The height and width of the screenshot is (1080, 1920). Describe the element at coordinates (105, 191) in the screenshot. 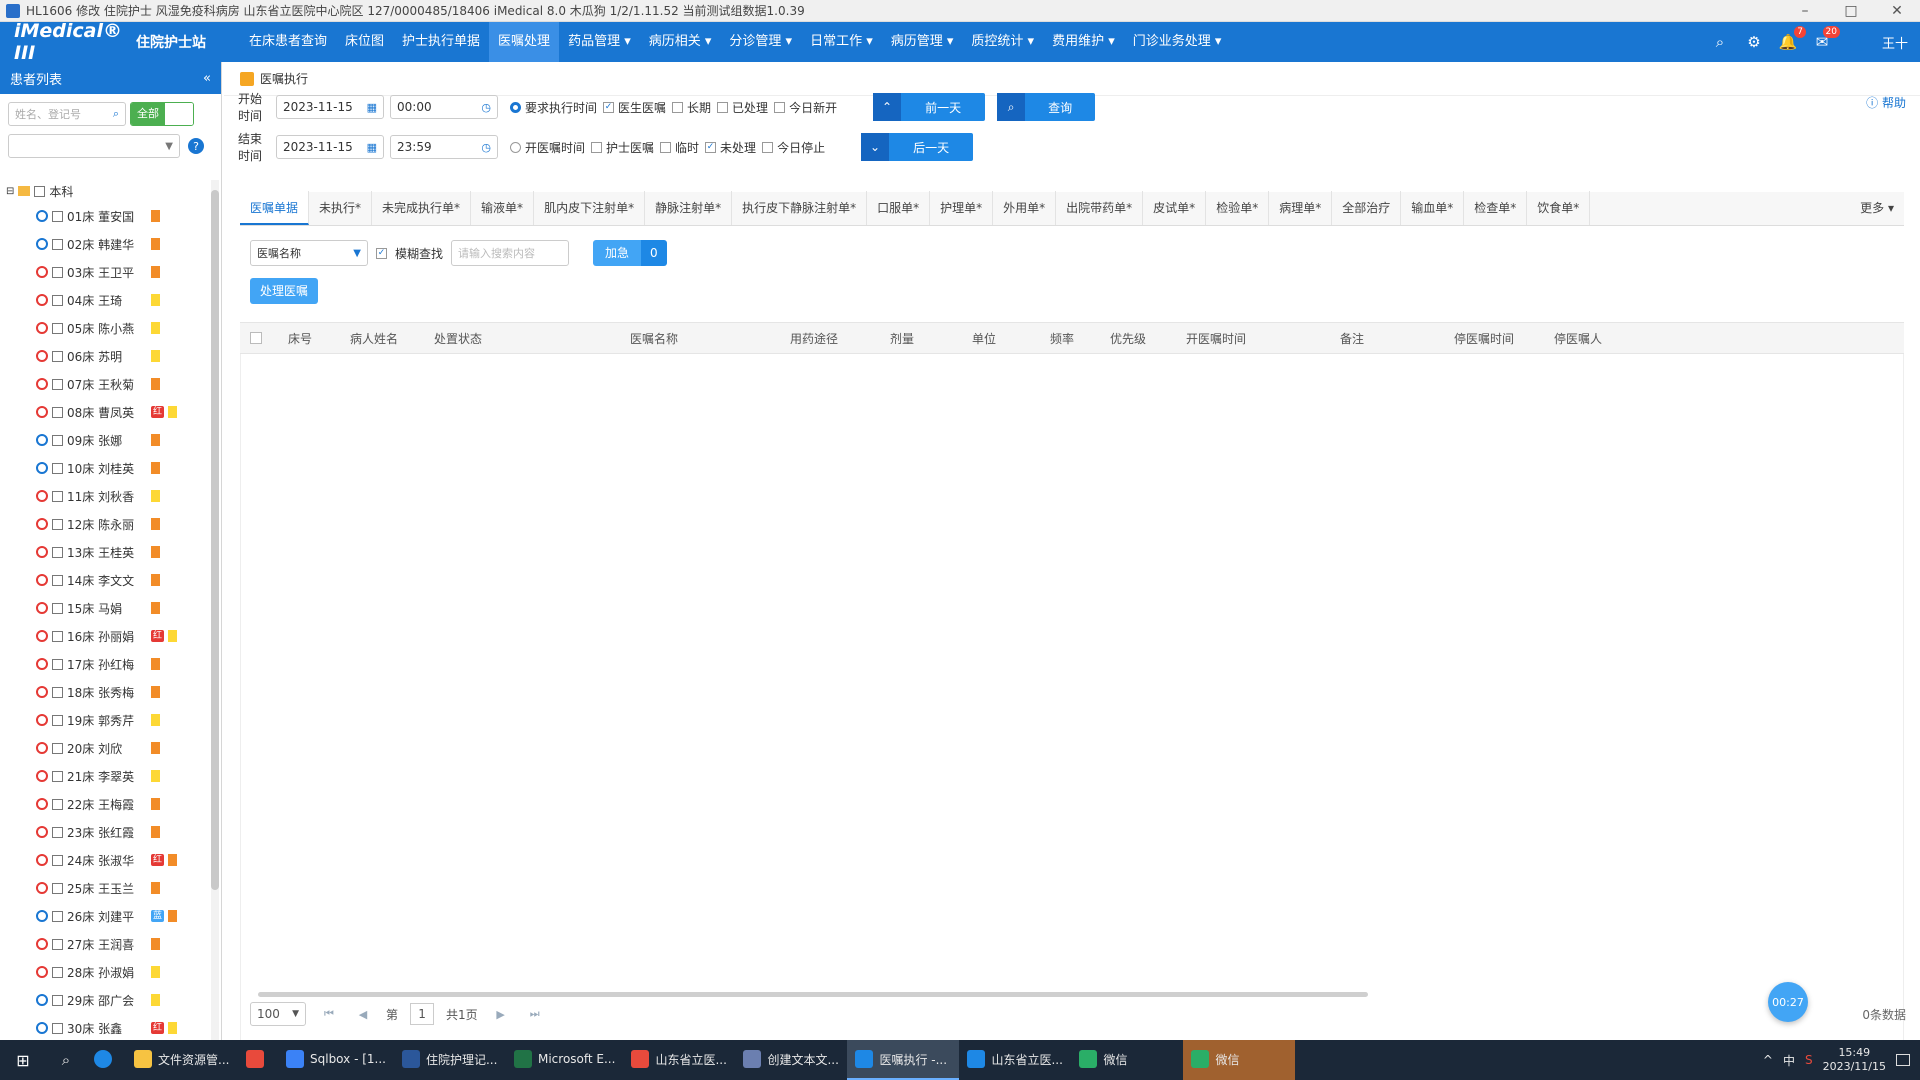

I see `tree-root: ⊟ 本科` at that location.